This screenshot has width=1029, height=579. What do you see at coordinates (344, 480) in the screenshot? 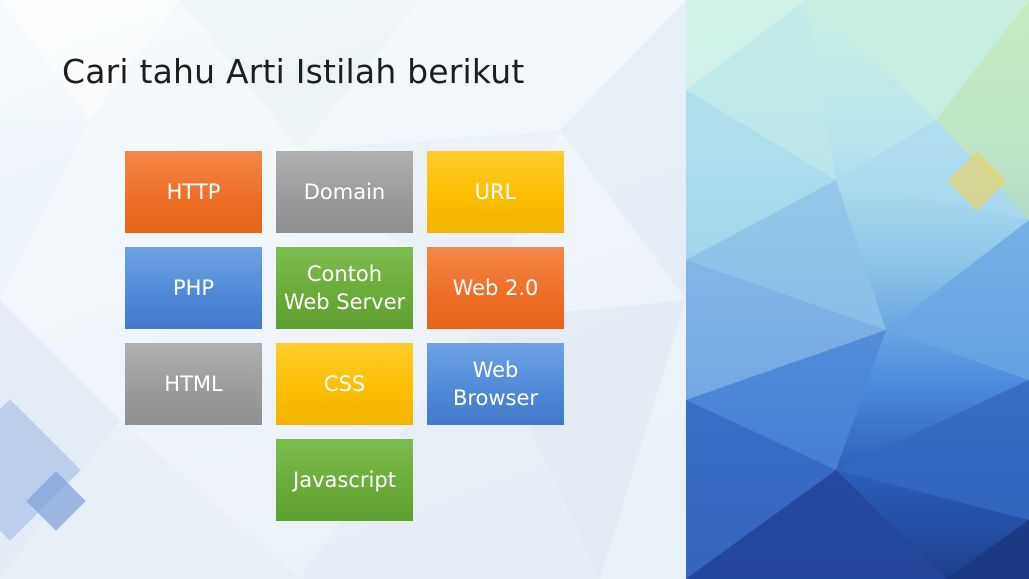
I see `tile-javascript: Javascript` at bounding box center [344, 480].